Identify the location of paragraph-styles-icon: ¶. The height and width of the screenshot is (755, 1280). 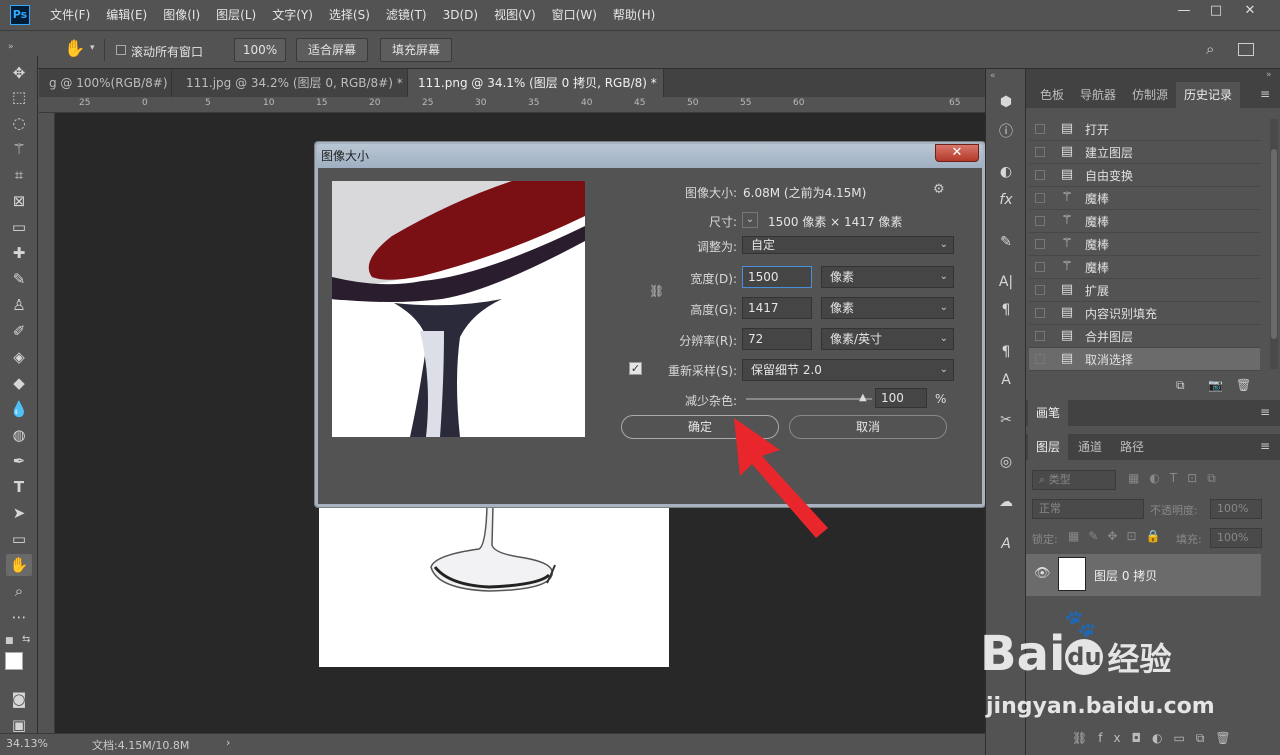
(1006, 352).